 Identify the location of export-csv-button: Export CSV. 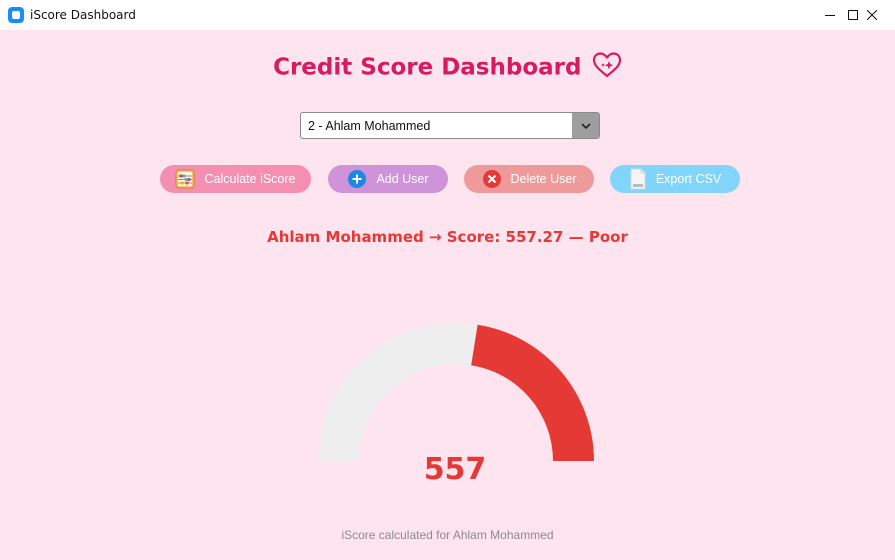
(675, 179).